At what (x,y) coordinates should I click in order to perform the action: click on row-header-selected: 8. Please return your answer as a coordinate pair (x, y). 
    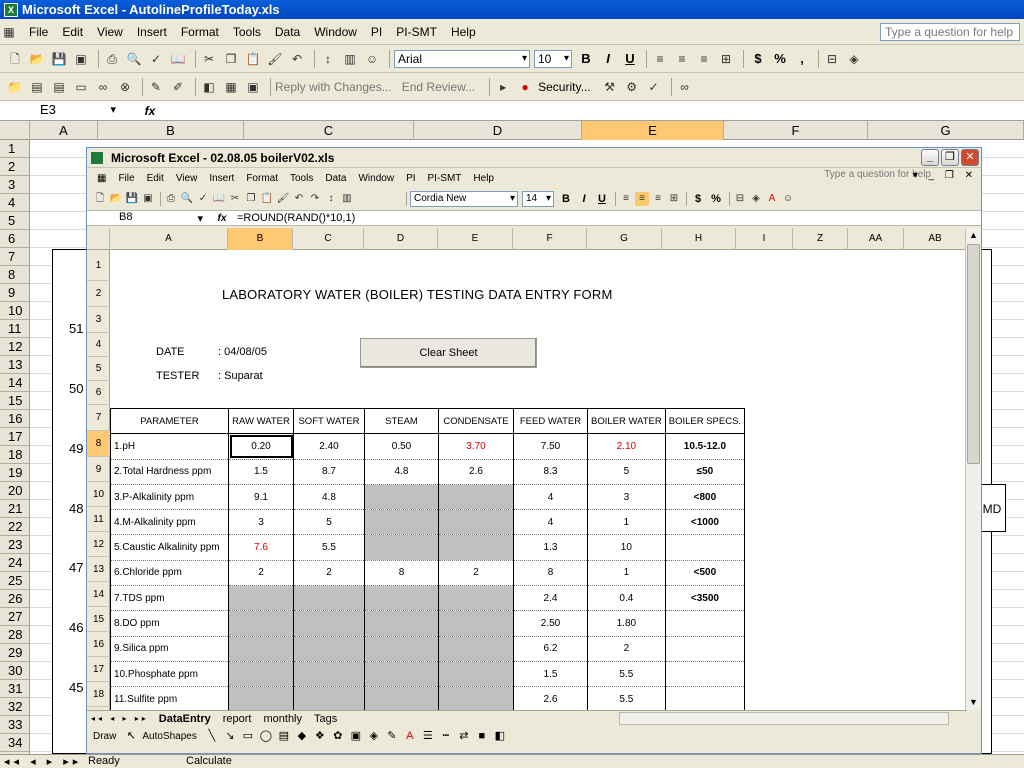
    Looking at the image, I should click on (98, 444).